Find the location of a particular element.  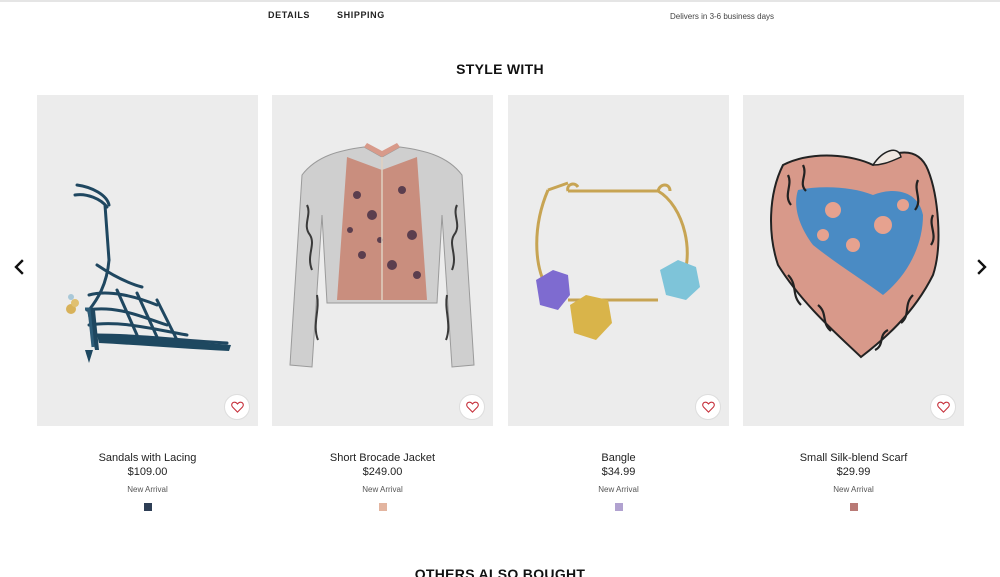

product-price: $29.99 is located at coordinates (853, 472).